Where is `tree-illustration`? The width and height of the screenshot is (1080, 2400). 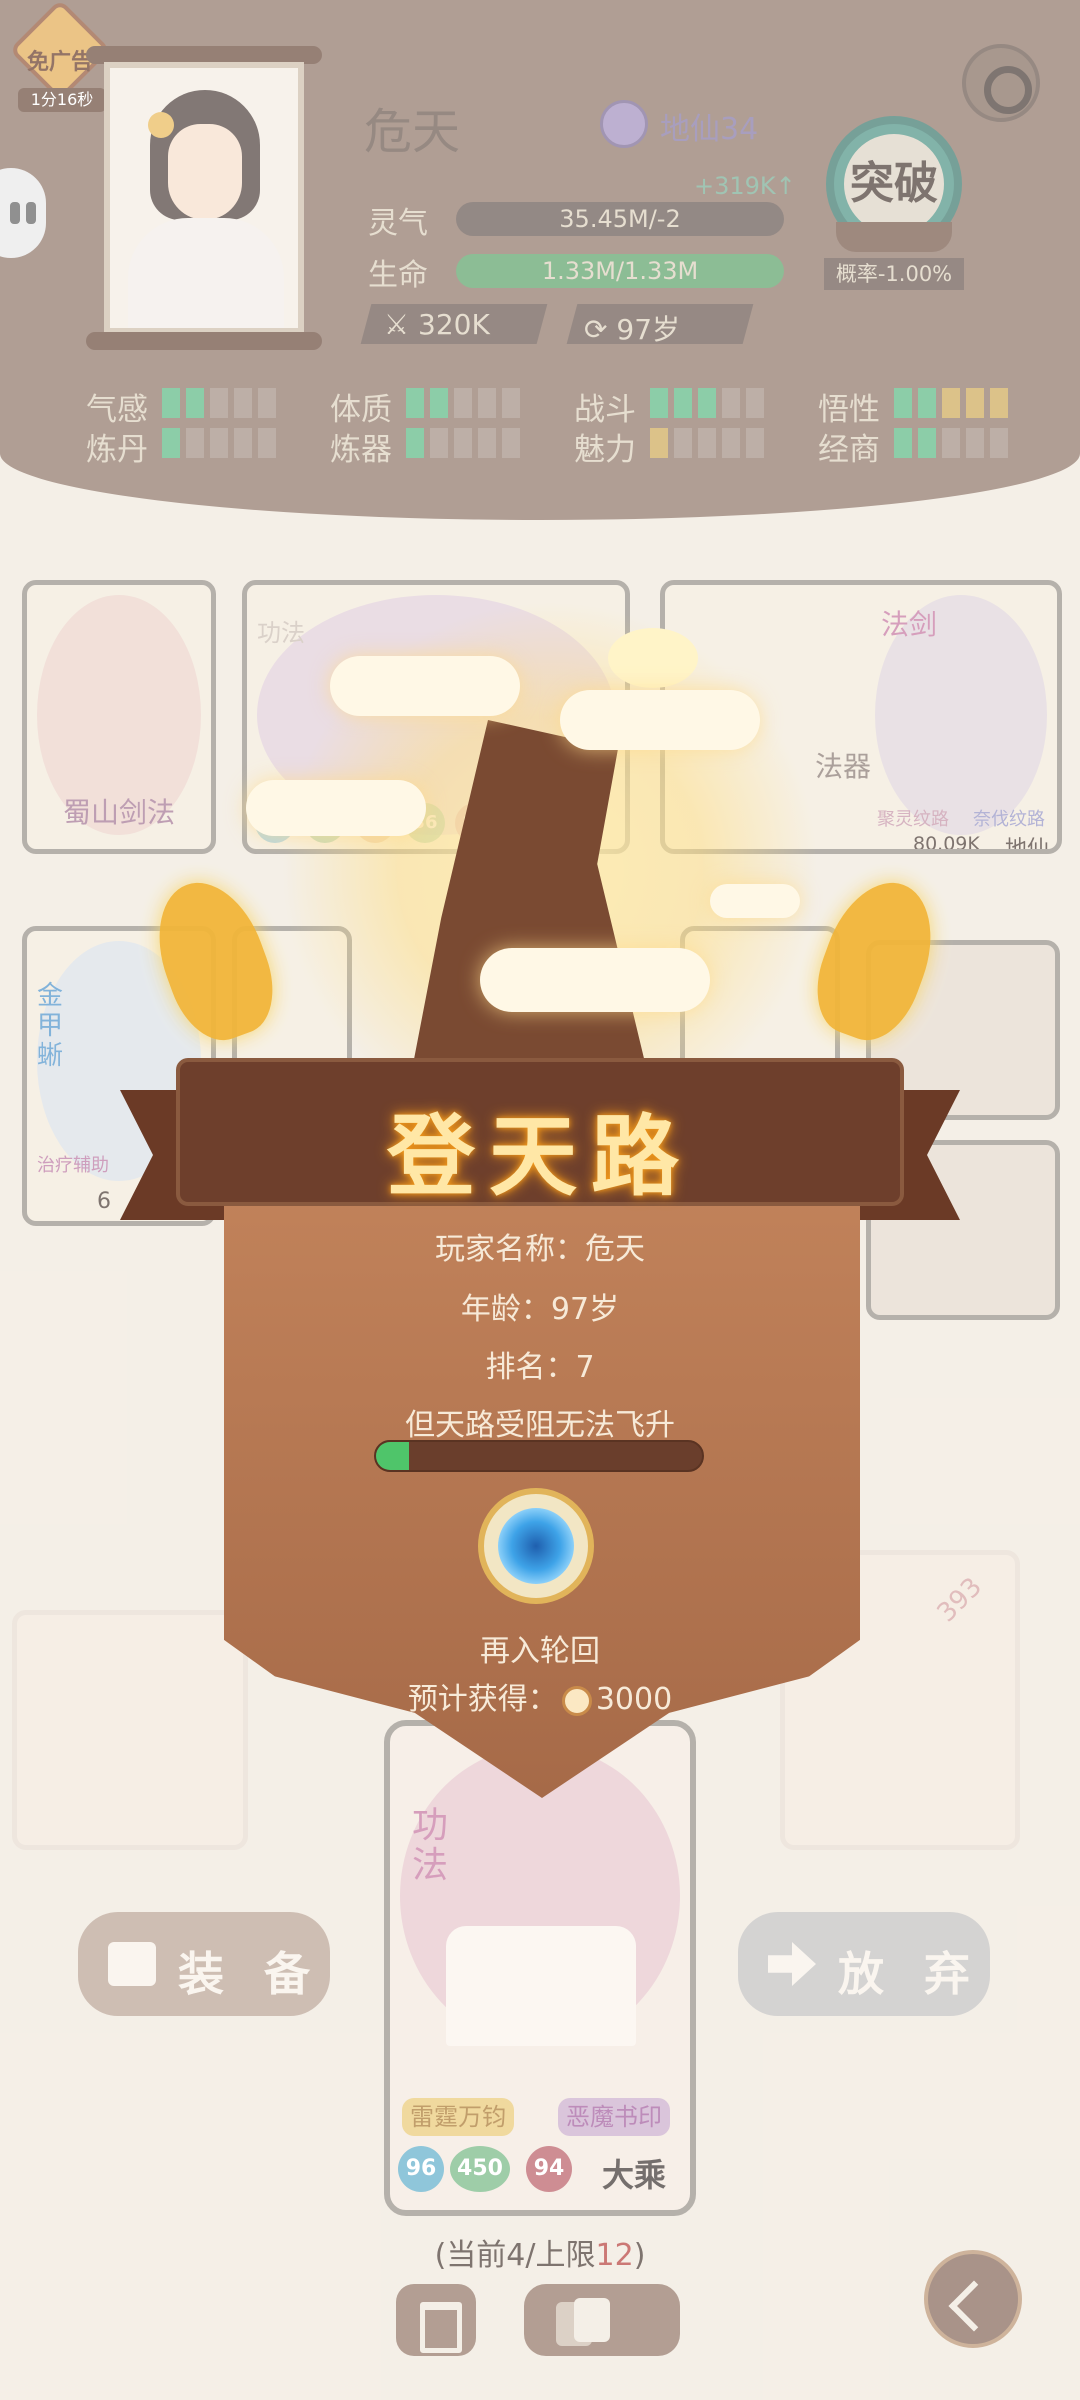 tree-illustration is located at coordinates (653, 658).